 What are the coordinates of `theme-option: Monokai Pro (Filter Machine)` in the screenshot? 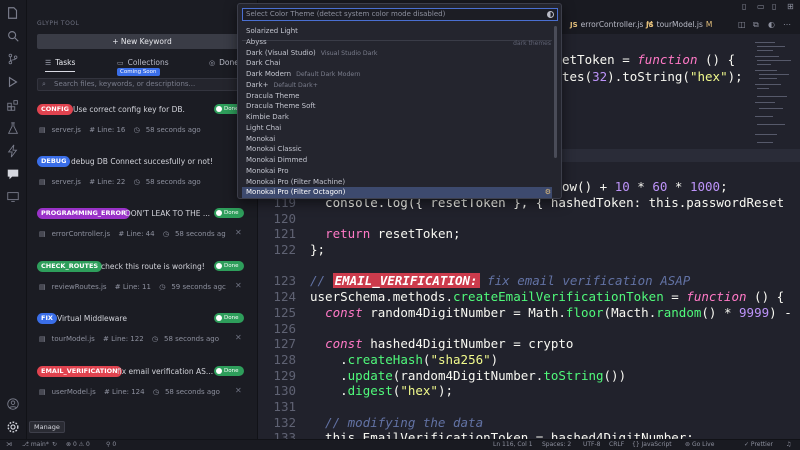 It's located at (397, 182).